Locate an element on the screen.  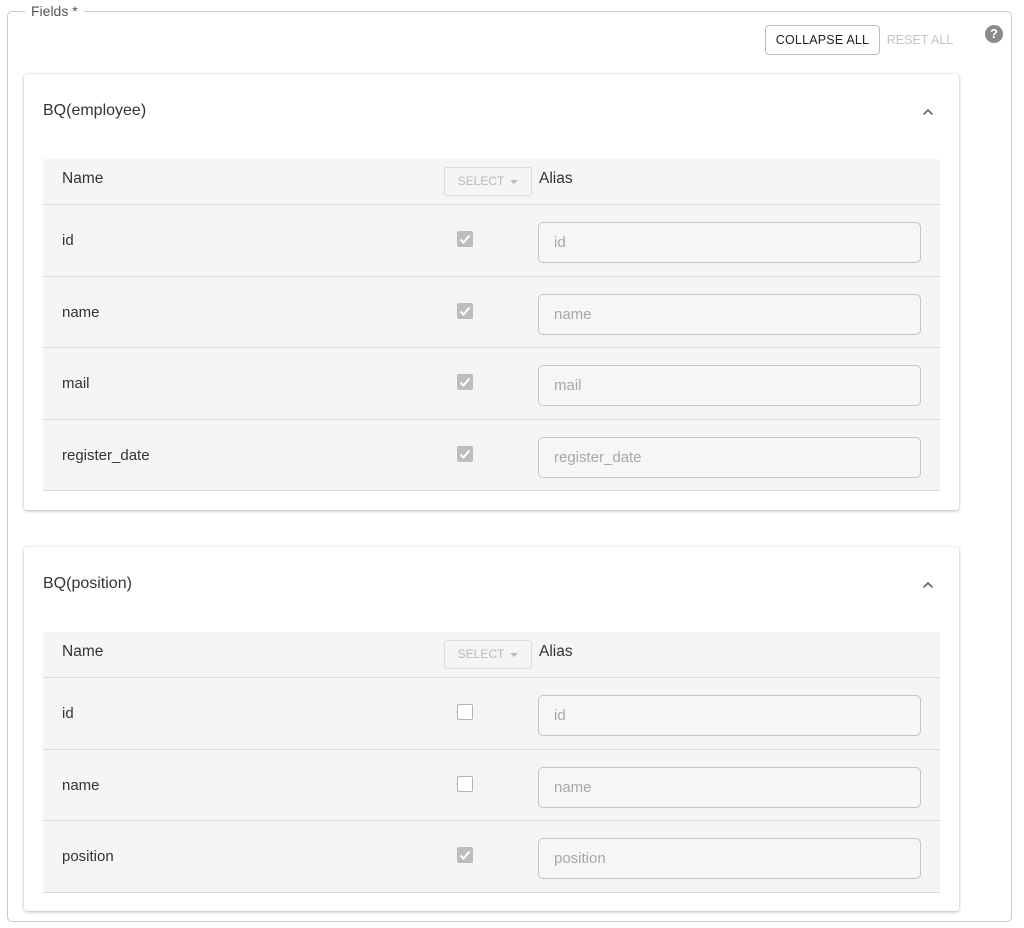
field-name: position is located at coordinates (88, 856).